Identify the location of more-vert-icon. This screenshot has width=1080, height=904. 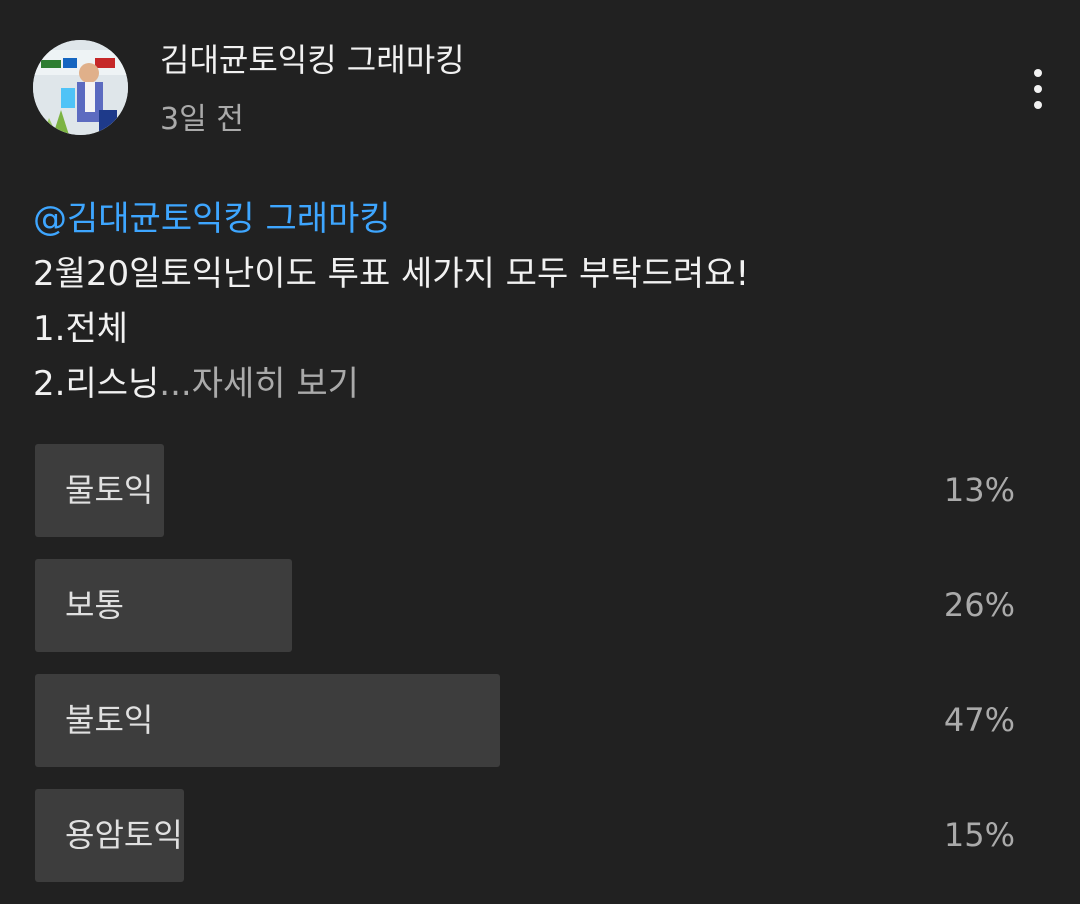
(1038, 89).